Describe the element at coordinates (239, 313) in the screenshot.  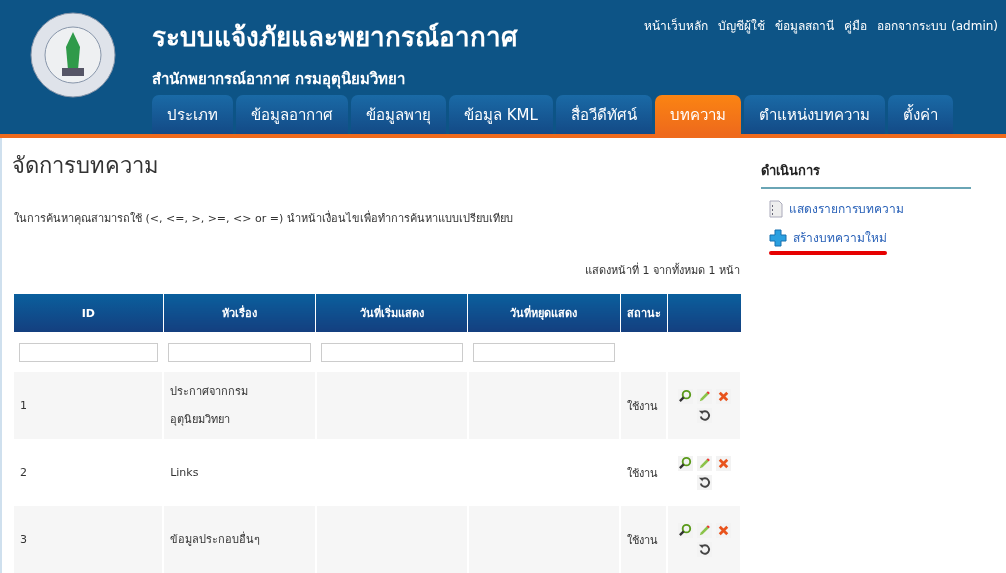
I see `column-header: หัวเรื่อง` at that location.